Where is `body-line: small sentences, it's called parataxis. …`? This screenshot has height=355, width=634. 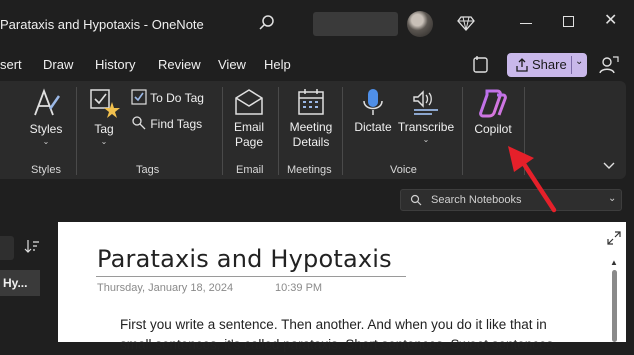 body-line: small sentences, it's called parataxis. … is located at coordinates (339, 344).